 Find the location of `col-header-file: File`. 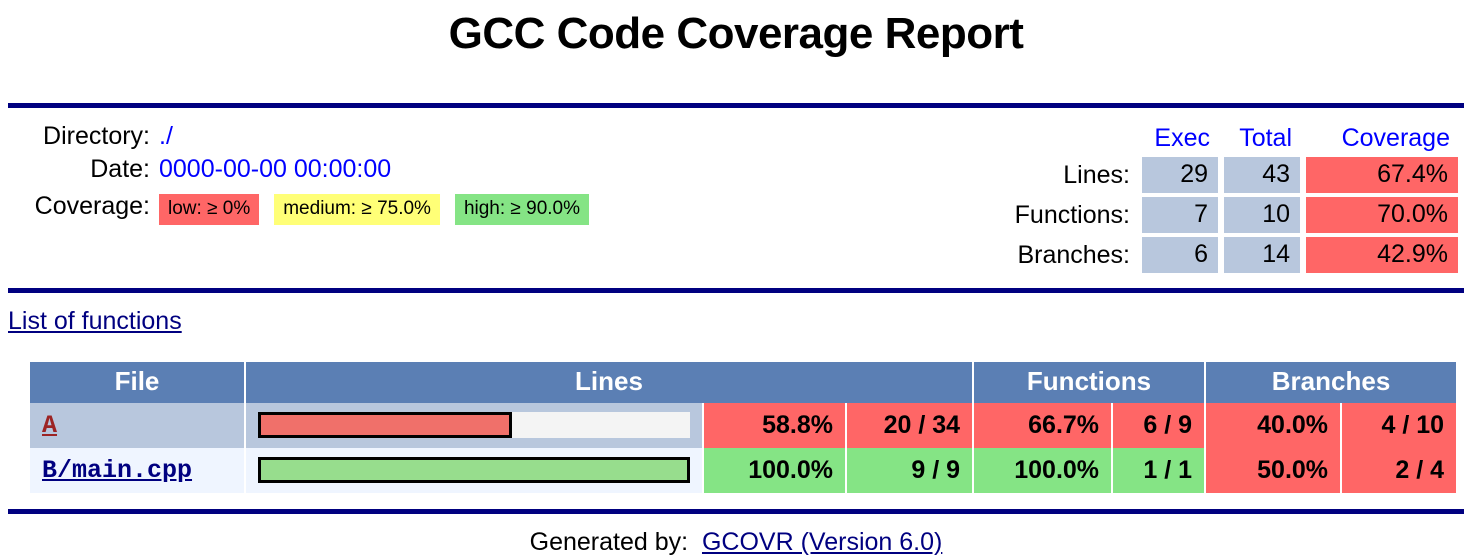

col-header-file: File is located at coordinates (138, 382).